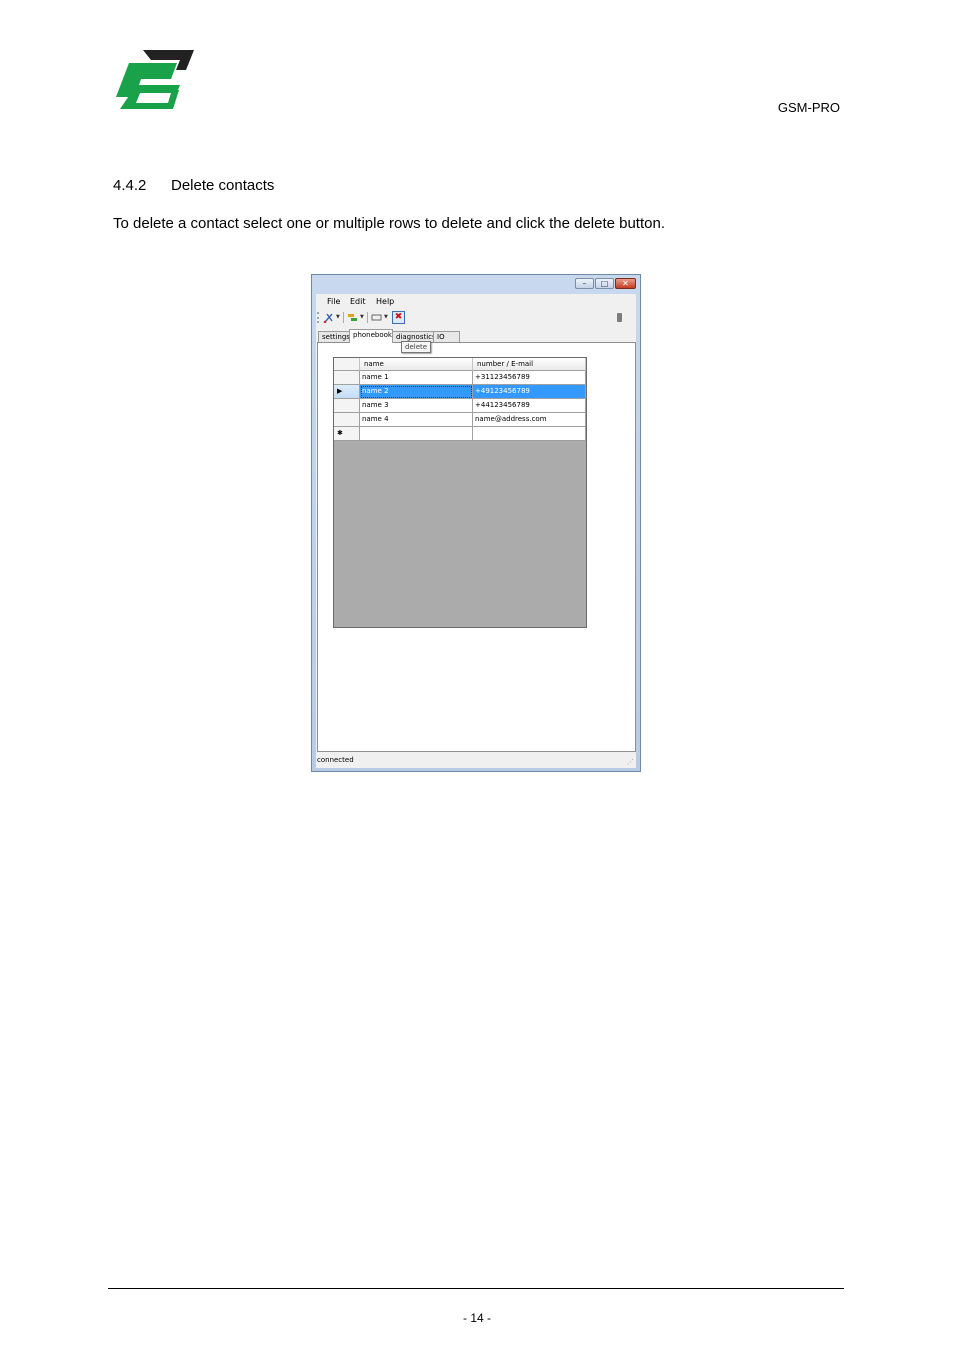 This screenshot has height=1351, width=954. I want to click on page-number: - 14 -, so click(476, 1318).